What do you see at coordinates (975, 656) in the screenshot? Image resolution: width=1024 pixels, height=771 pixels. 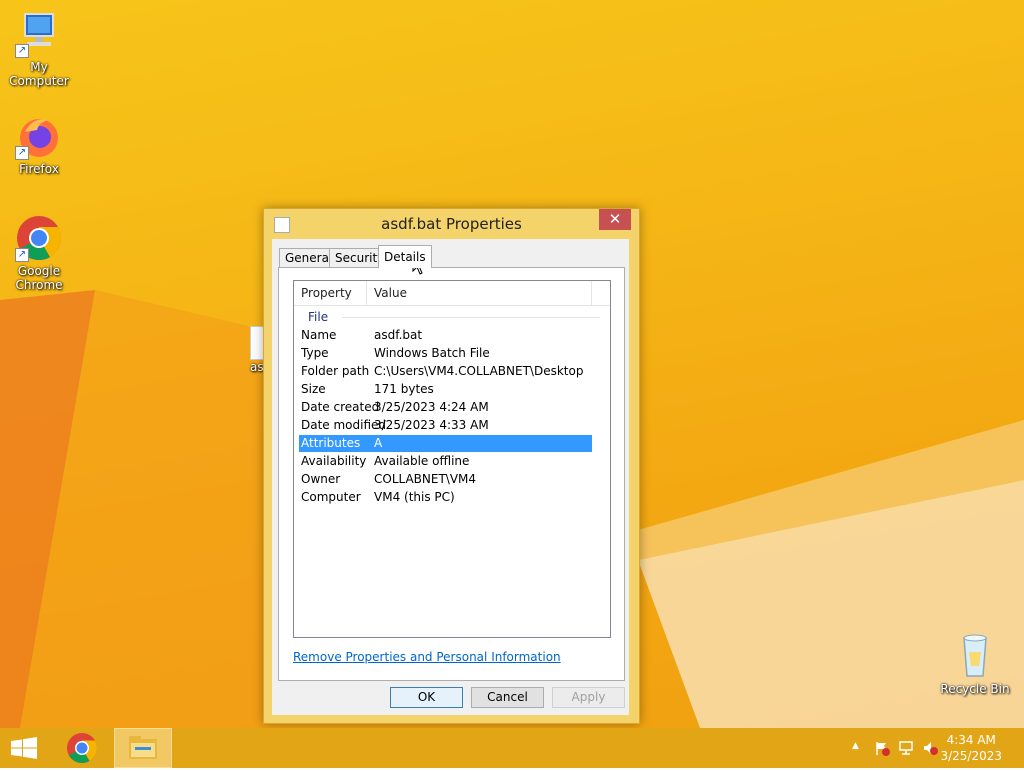 I see `recycle-bin-icon` at bounding box center [975, 656].